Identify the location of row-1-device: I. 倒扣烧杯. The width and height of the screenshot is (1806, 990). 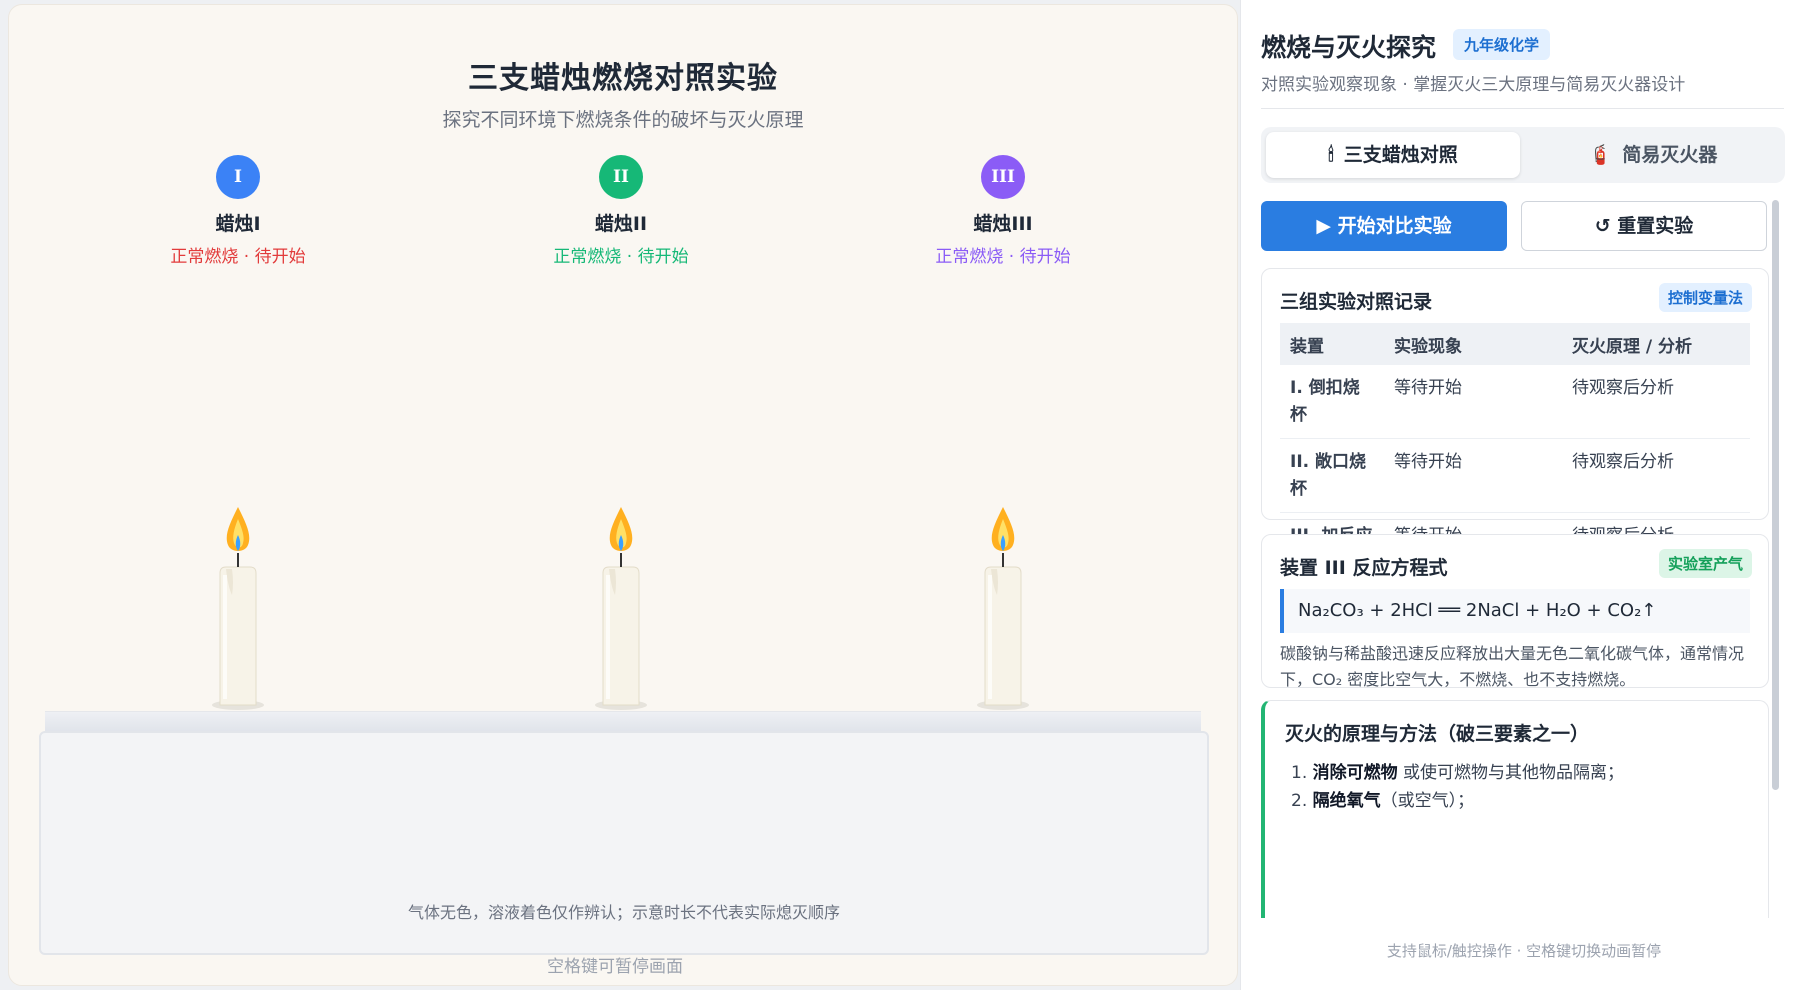
(1332, 402).